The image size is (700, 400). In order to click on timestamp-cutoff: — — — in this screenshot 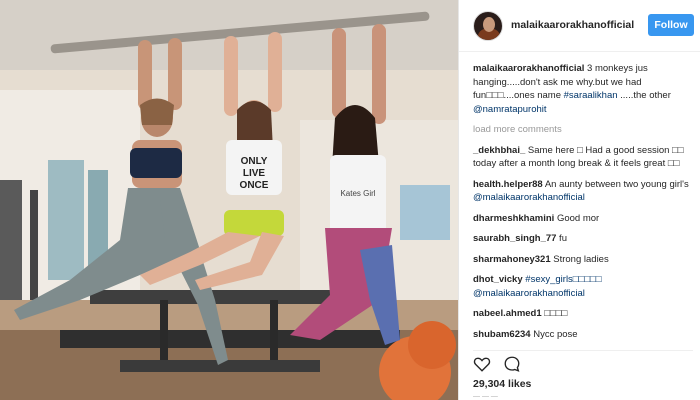, I will do `click(485, 396)`.